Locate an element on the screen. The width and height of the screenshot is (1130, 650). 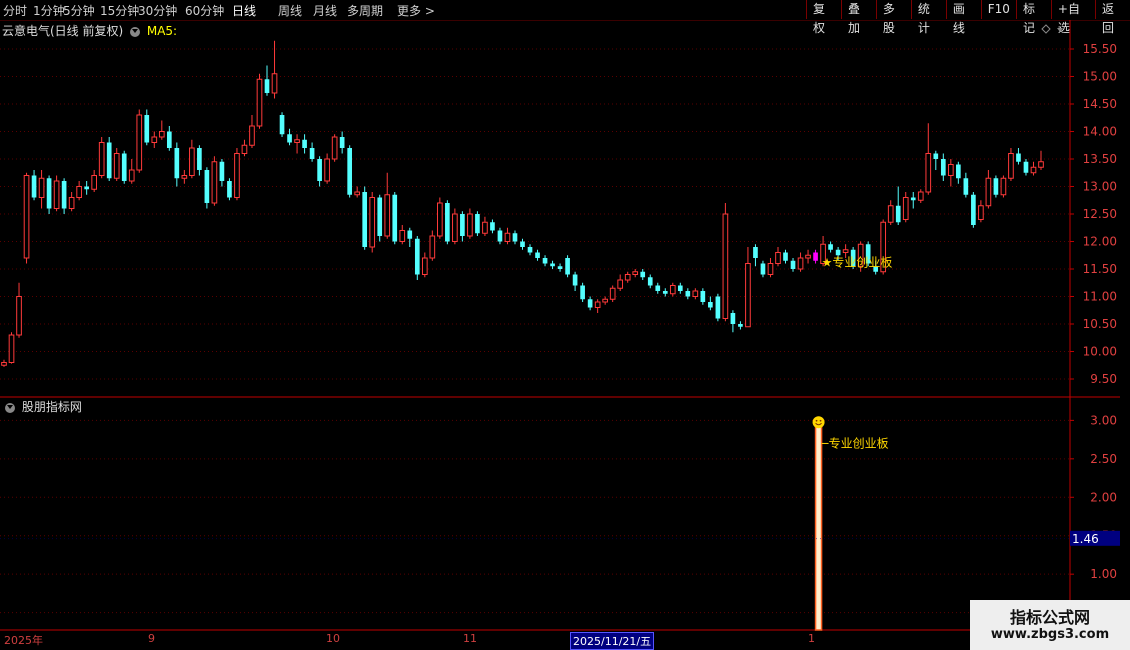
main-y-tick-label: 12.00 is located at coordinates (1100, 242).